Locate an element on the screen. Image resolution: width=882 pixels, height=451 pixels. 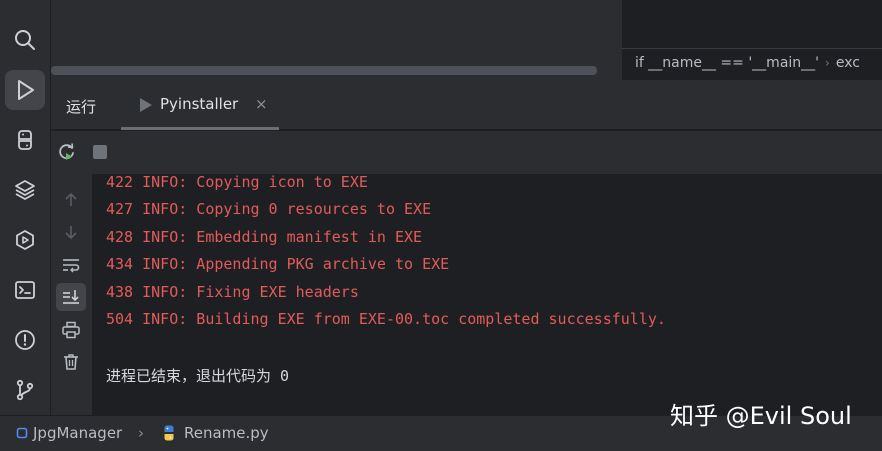
scroll-up-icon is located at coordinates (71, 200).